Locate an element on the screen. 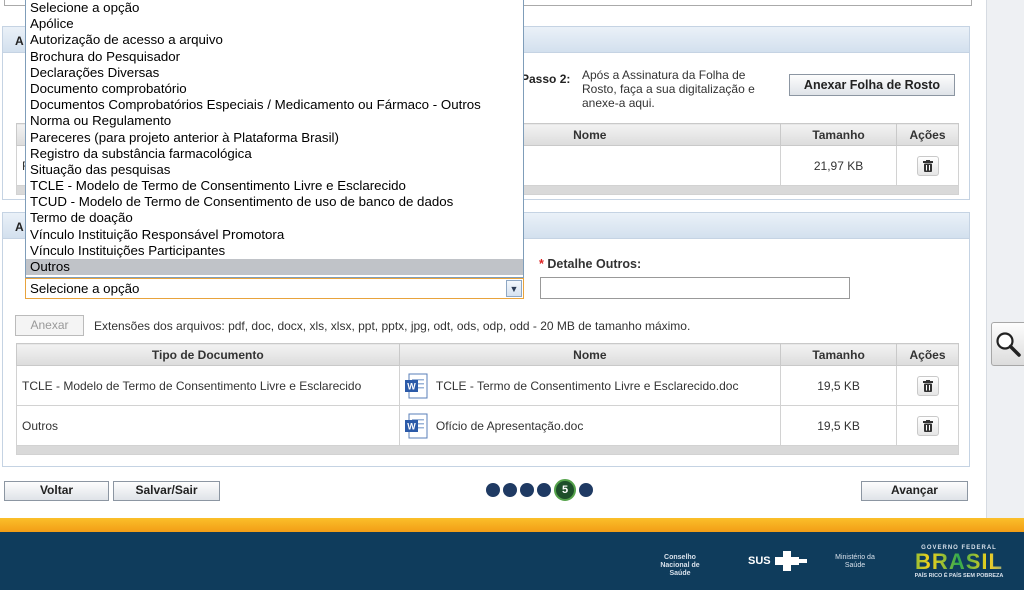 Image resolution: width=1024 pixels, height=590 pixels. logo-sus: SUS is located at coordinates (777, 561).